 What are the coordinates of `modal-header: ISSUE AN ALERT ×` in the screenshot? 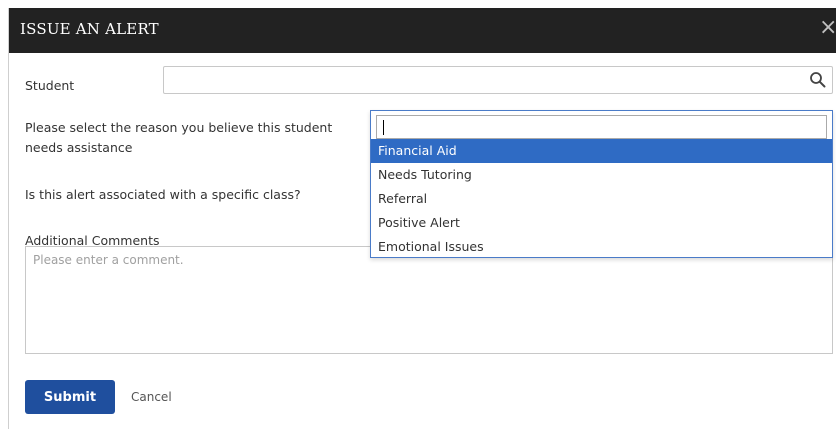 It's located at (422, 30).